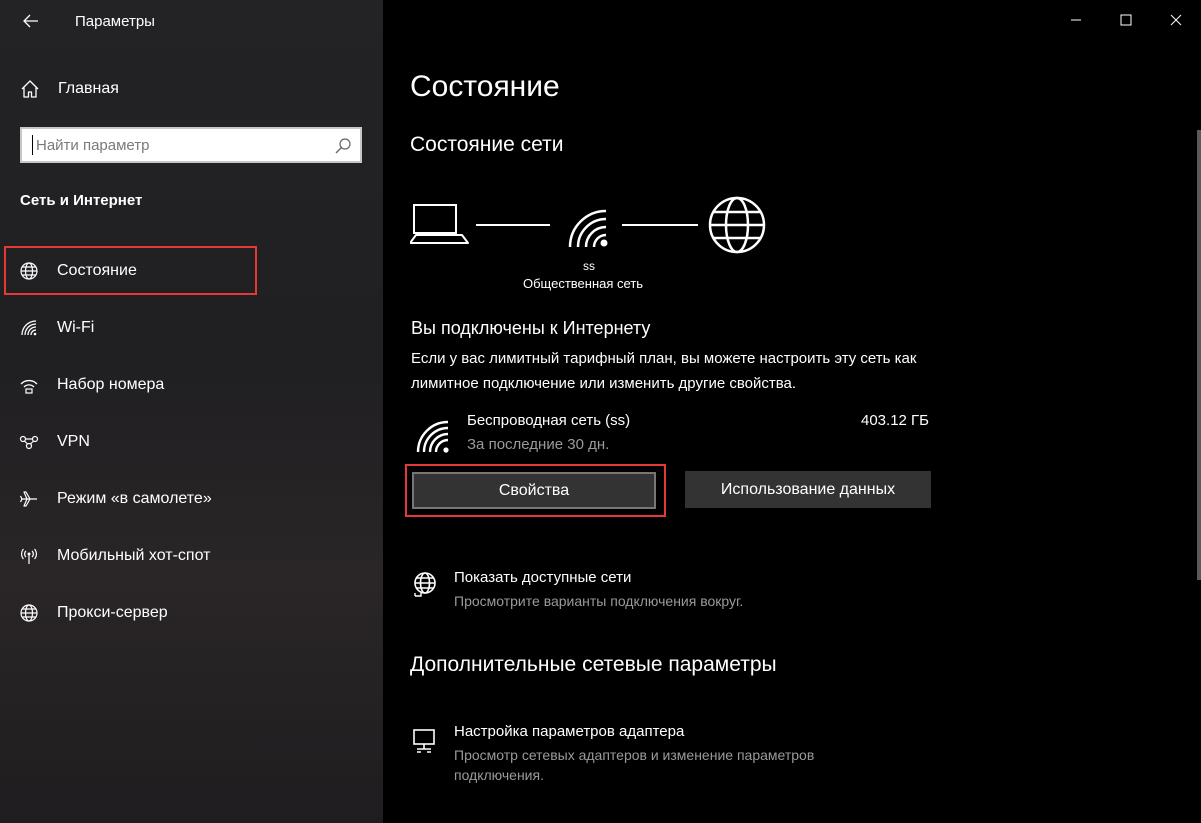  I want to click on maximize-button, so click(1126, 20).